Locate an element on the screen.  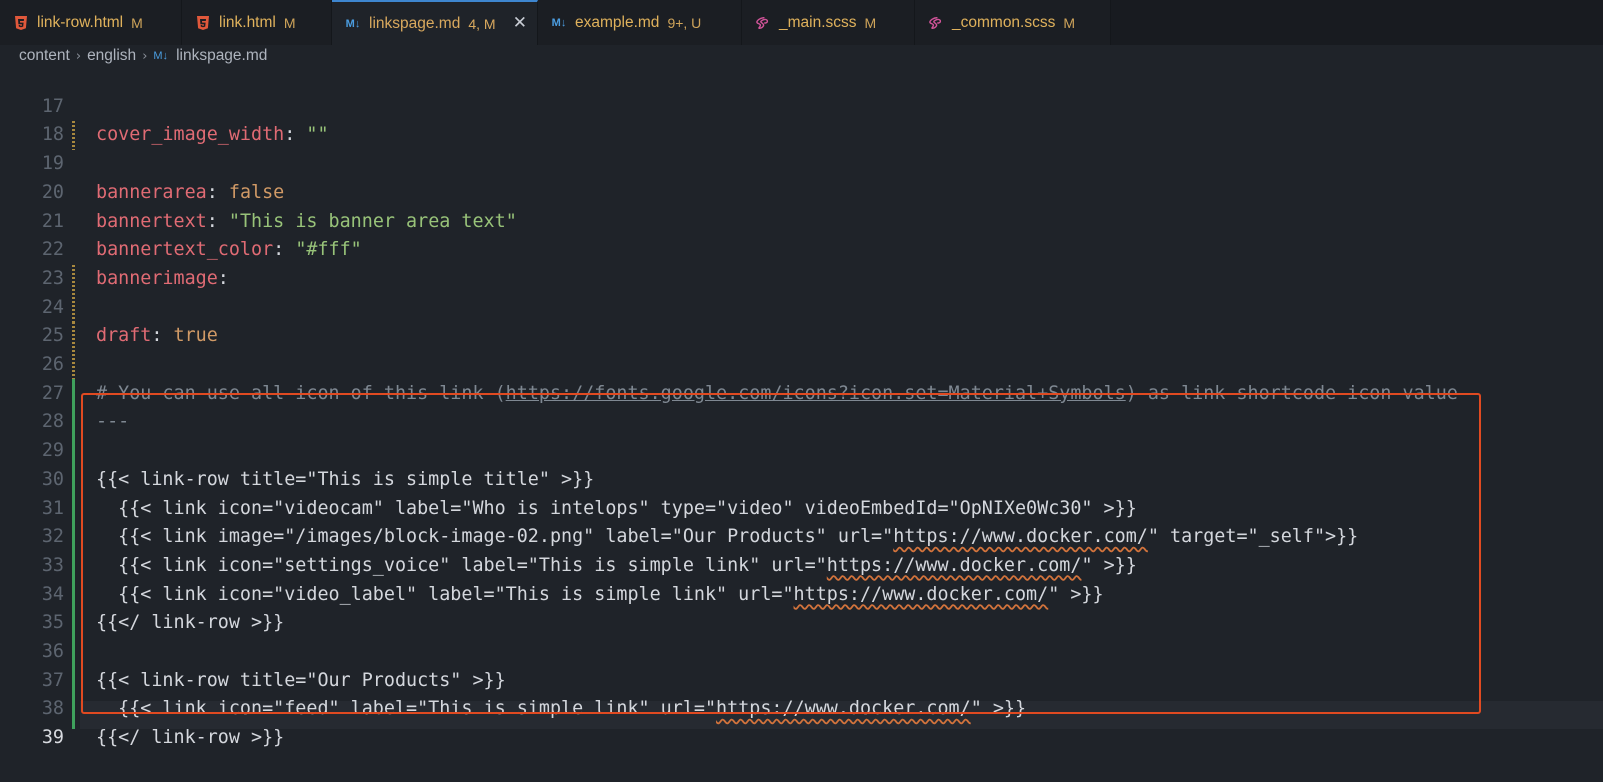
code-line: 18 is located at coordinates (801, 119).